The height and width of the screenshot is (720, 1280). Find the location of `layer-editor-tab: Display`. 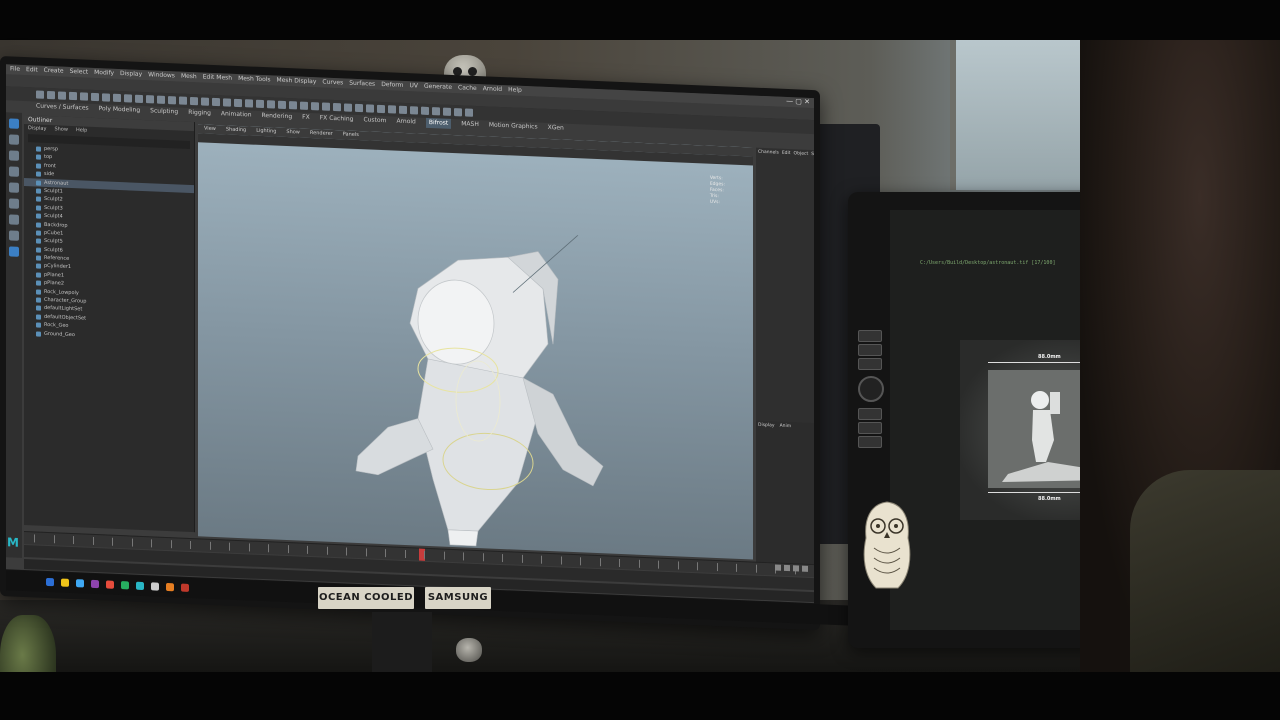

layer-editor-tab: Display is located at coordinates (766, 426).